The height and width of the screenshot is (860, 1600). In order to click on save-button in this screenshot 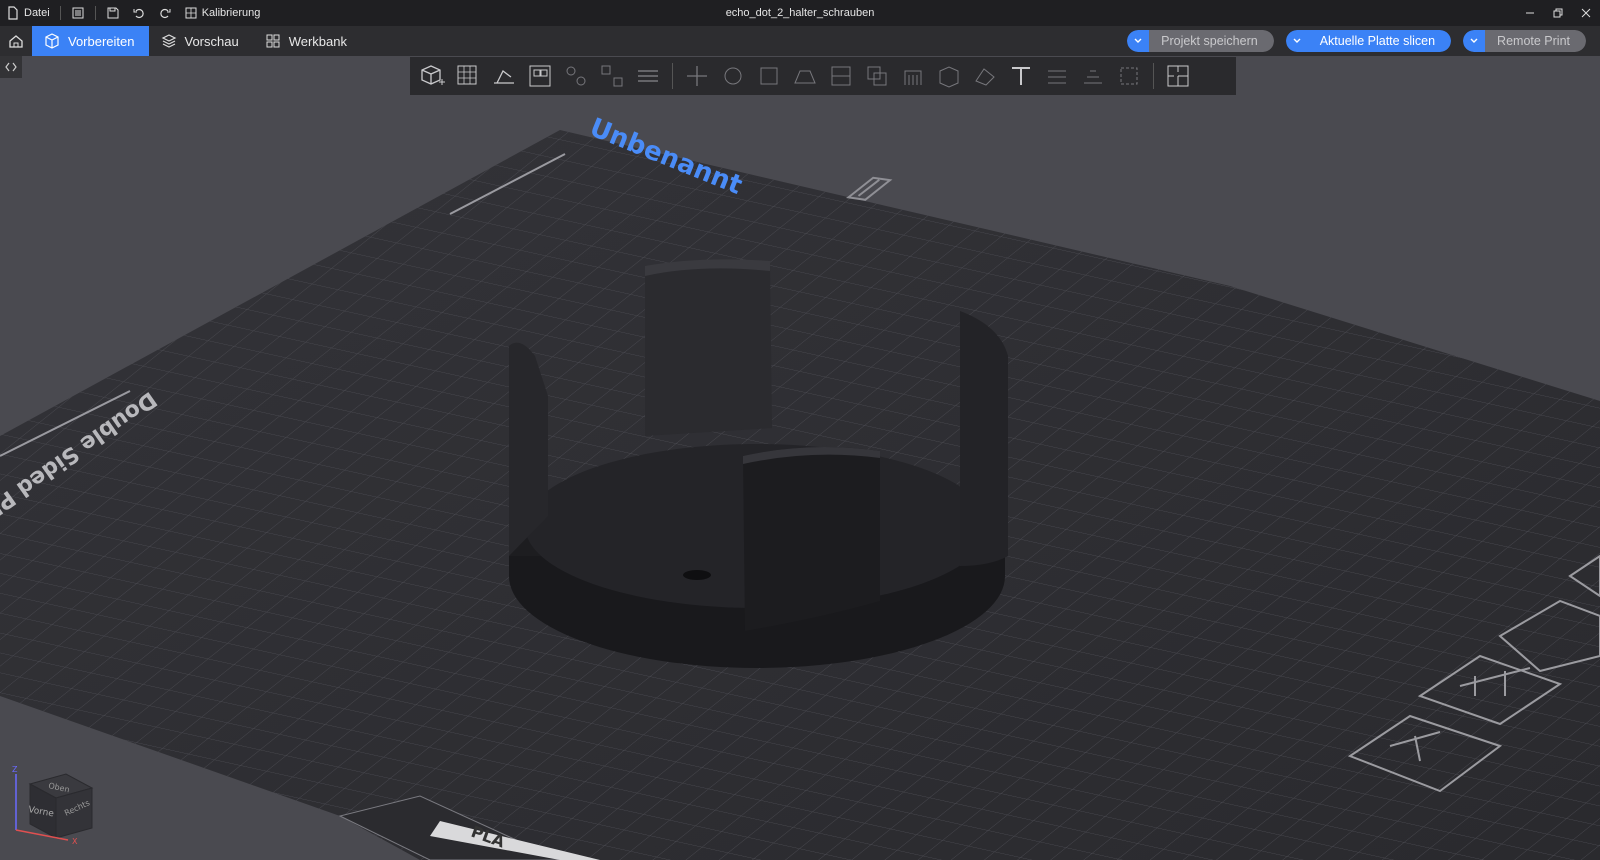, I will do `click(113, 13)`.